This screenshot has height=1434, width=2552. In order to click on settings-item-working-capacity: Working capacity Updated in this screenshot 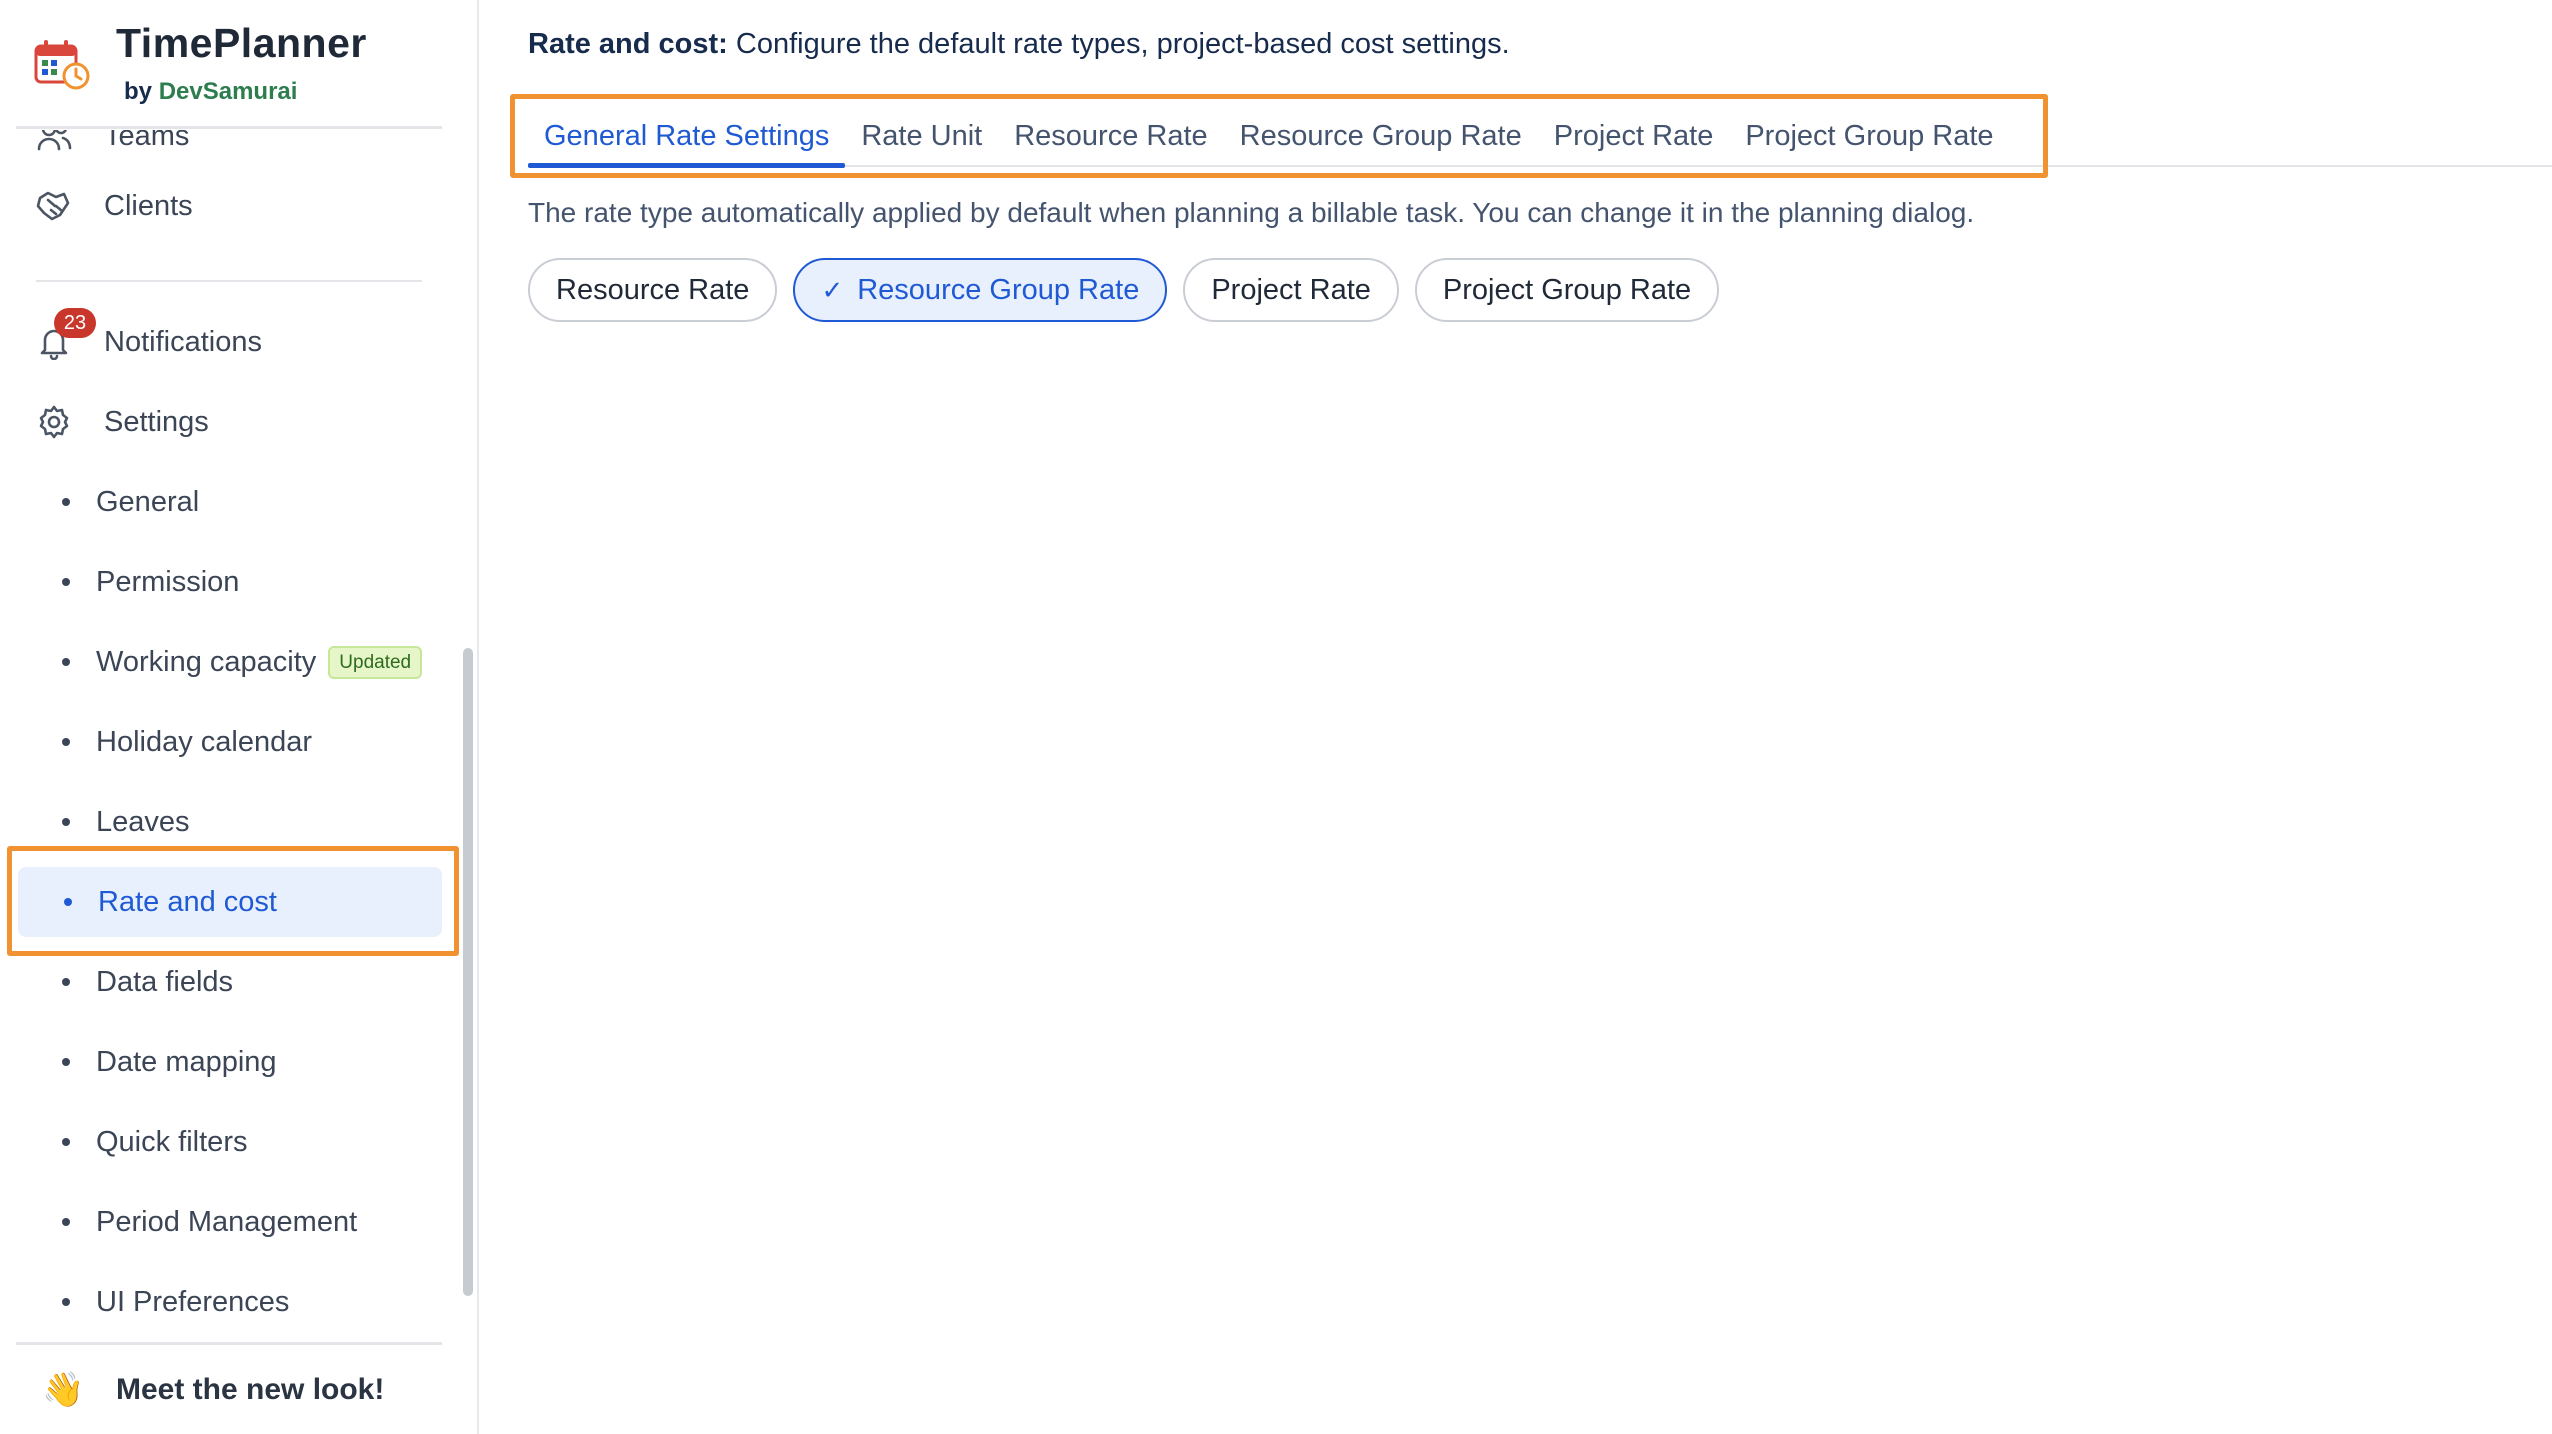, I will do `click(229, 662)`.